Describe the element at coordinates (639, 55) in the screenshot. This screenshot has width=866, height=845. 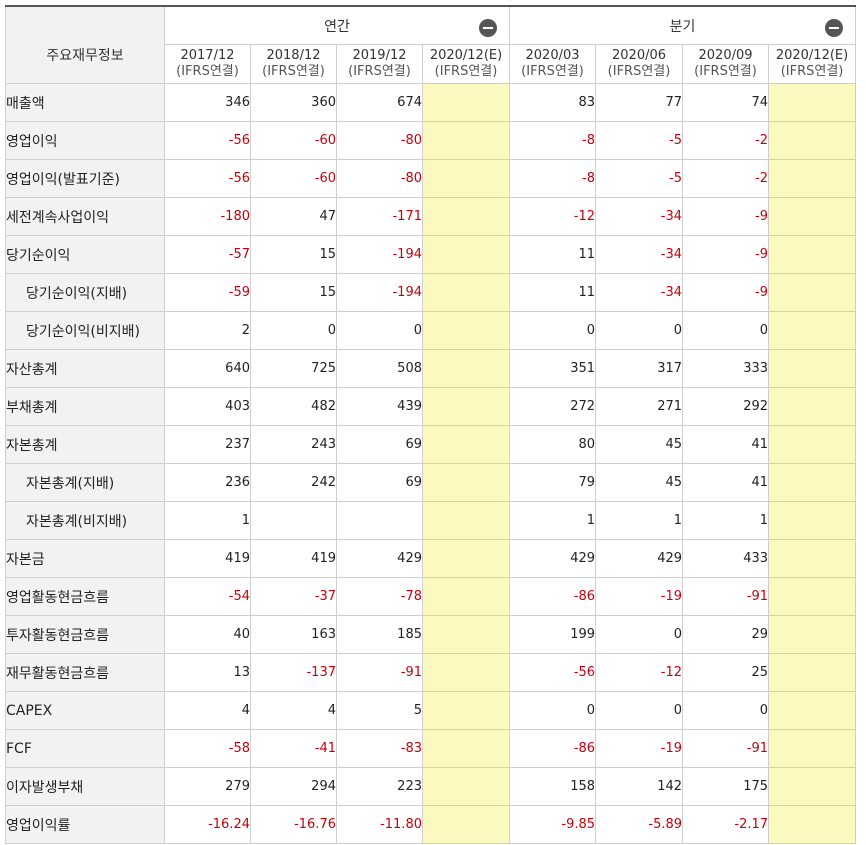
I see `period-date: 2020/06` at that location.